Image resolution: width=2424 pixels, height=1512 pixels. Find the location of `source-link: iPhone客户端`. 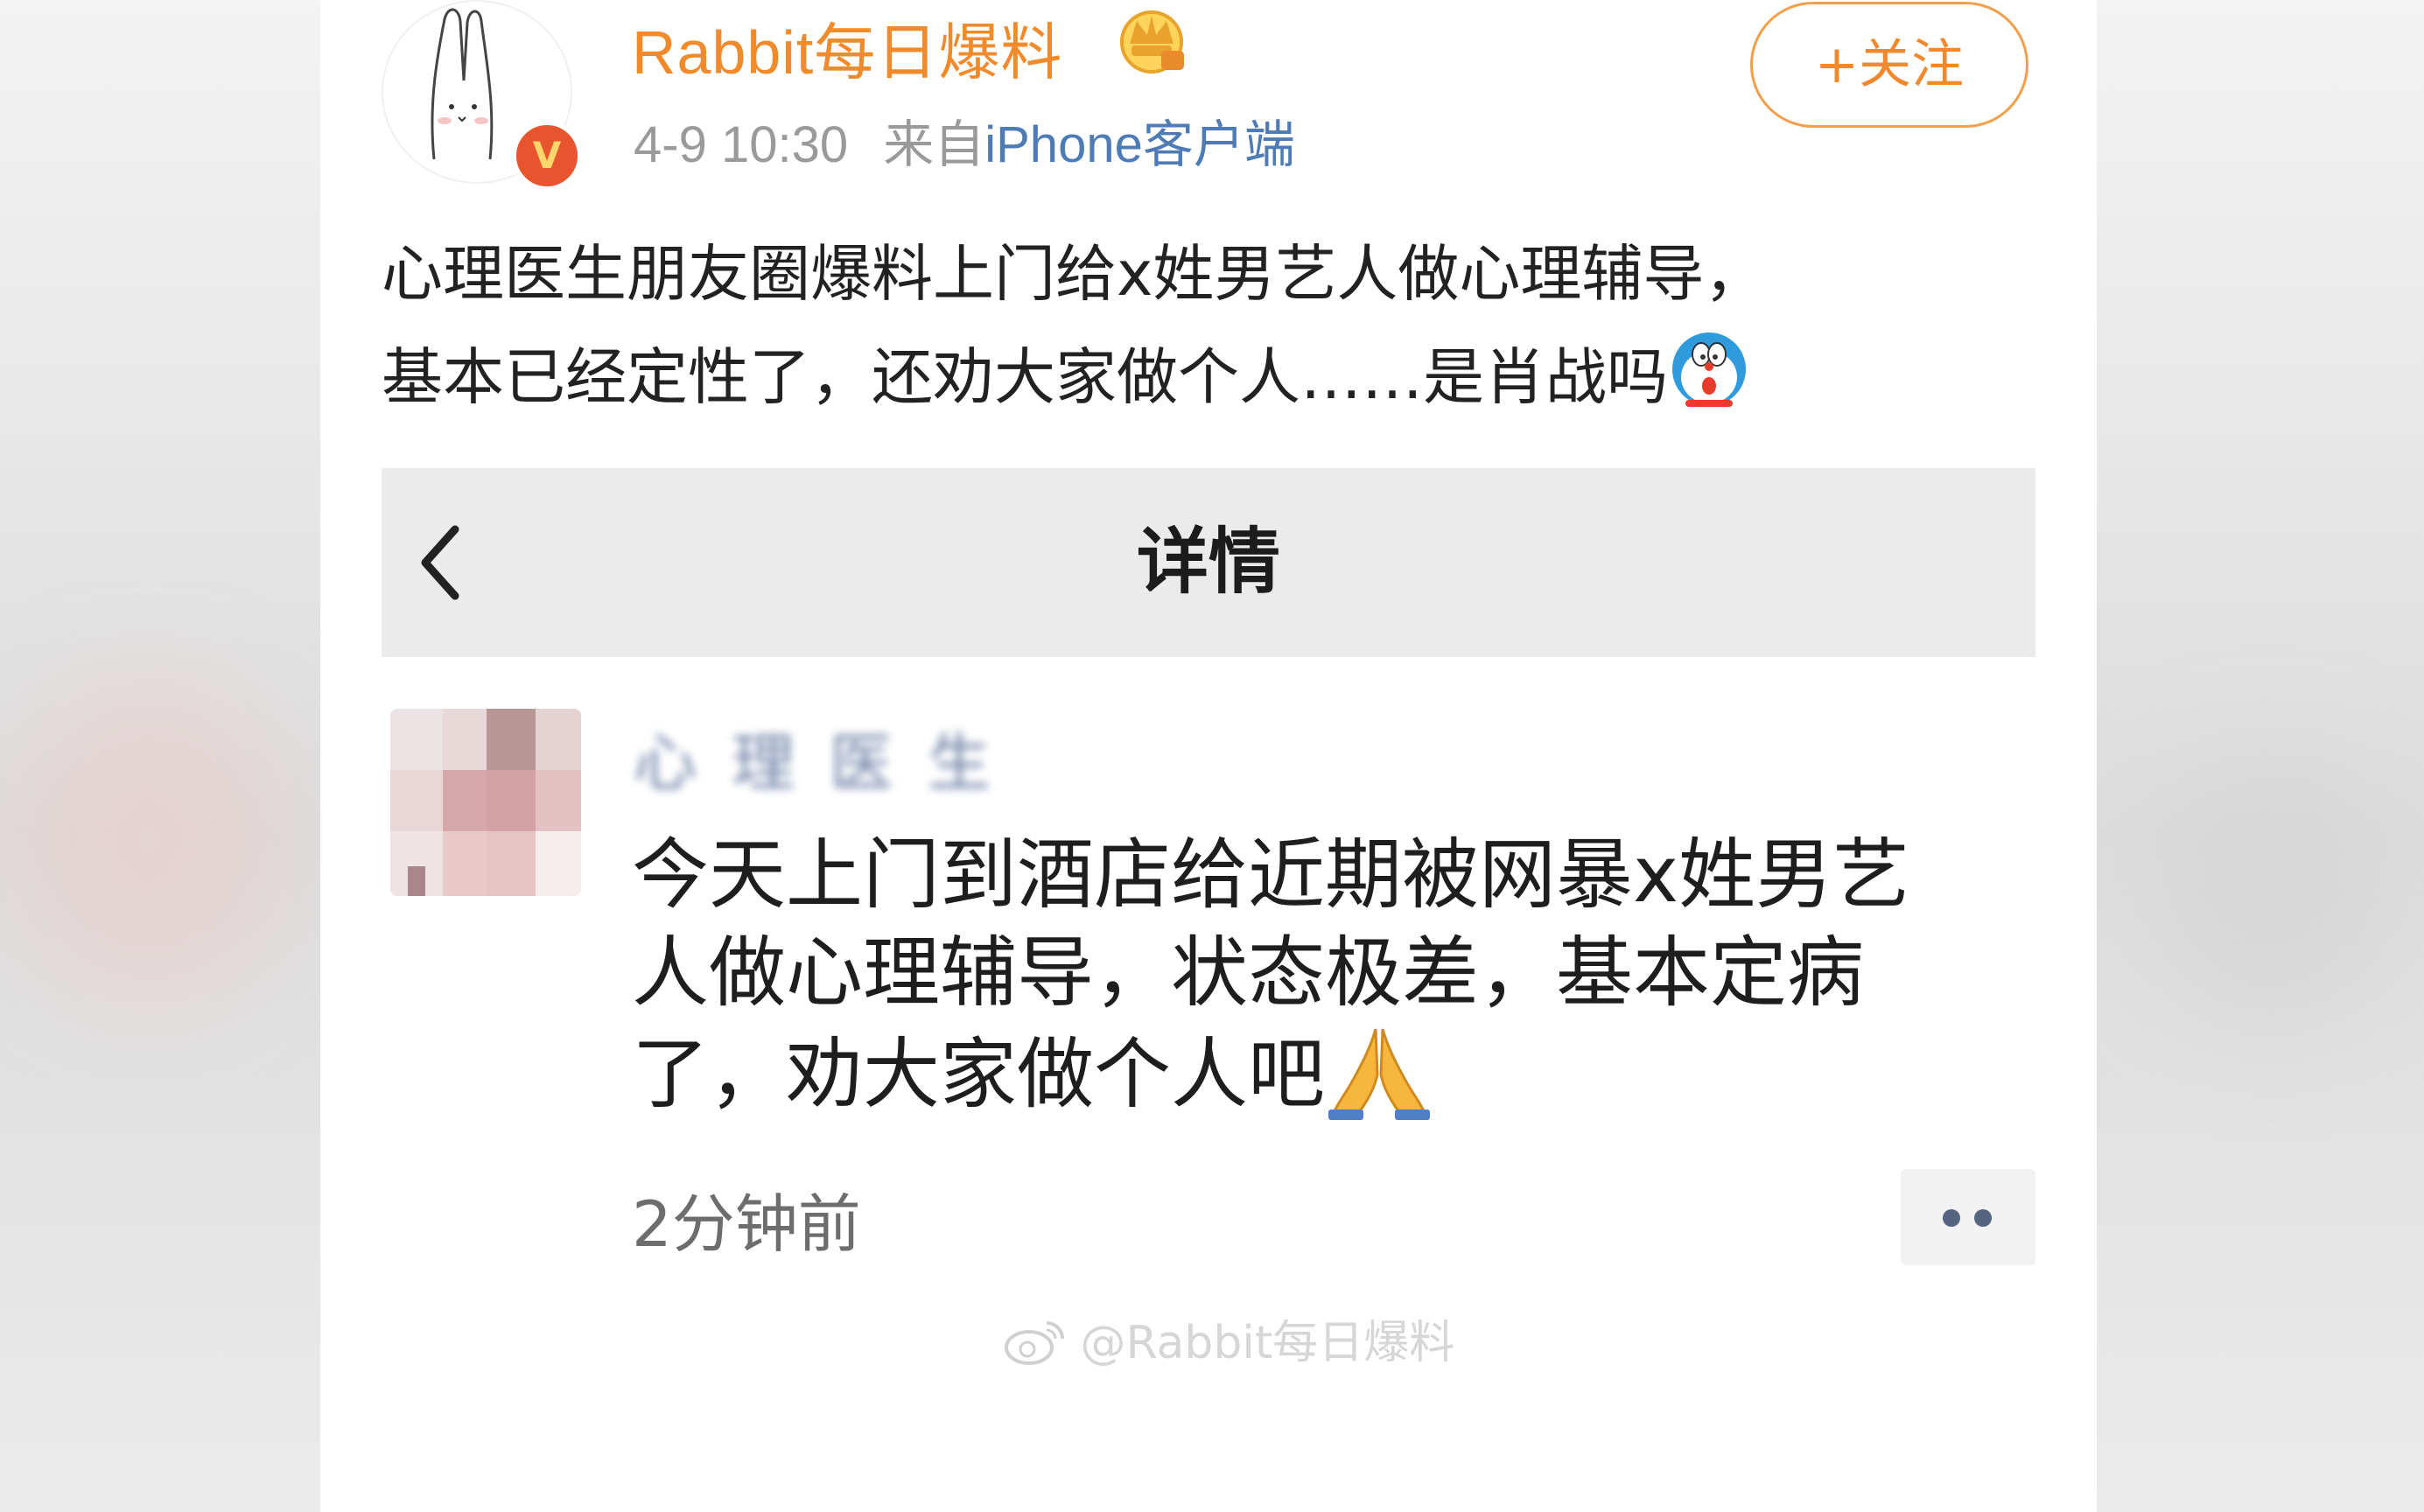

source-link: iPhone客户端 is located at coordinates (1139, 144).